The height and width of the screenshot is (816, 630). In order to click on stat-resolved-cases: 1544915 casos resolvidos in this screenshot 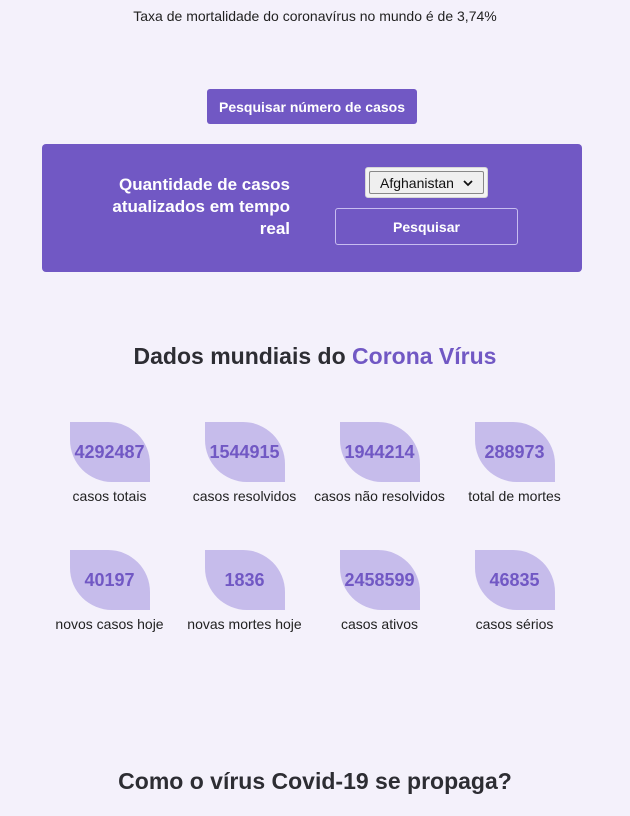, I will do `click(244, 463)`.